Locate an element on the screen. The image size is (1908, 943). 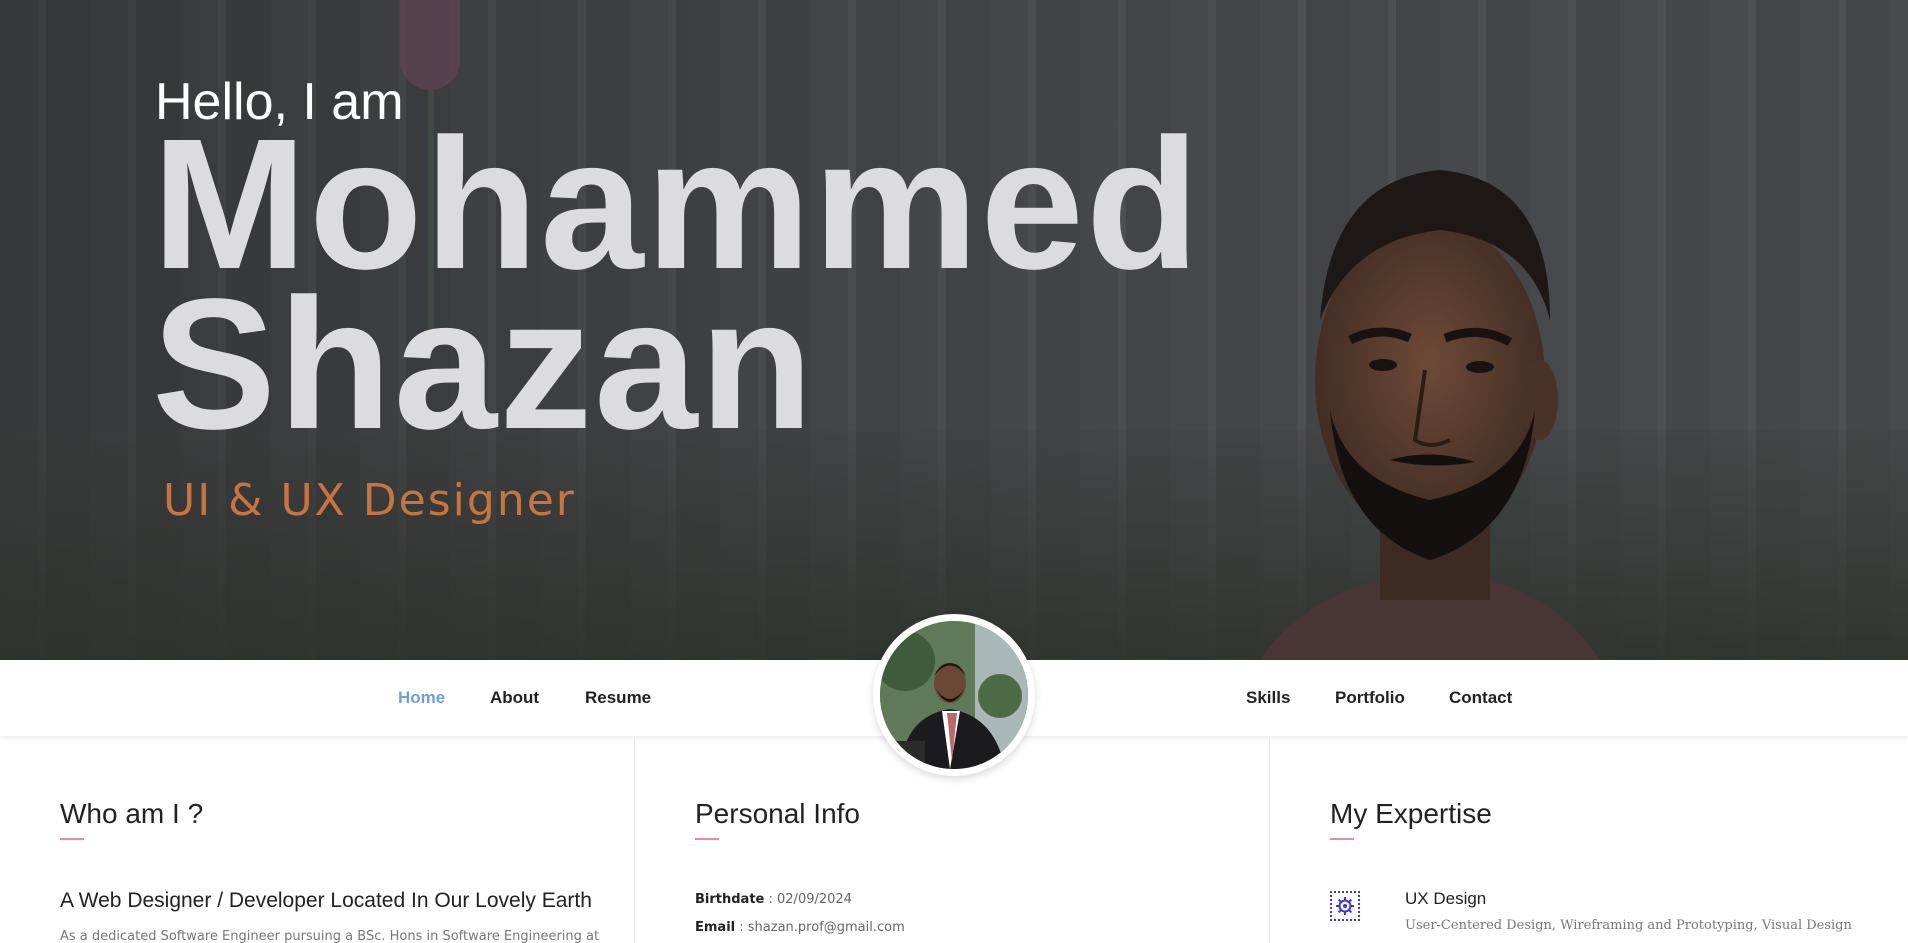
nav-resume: Resume is located at coordinates (618, 698).